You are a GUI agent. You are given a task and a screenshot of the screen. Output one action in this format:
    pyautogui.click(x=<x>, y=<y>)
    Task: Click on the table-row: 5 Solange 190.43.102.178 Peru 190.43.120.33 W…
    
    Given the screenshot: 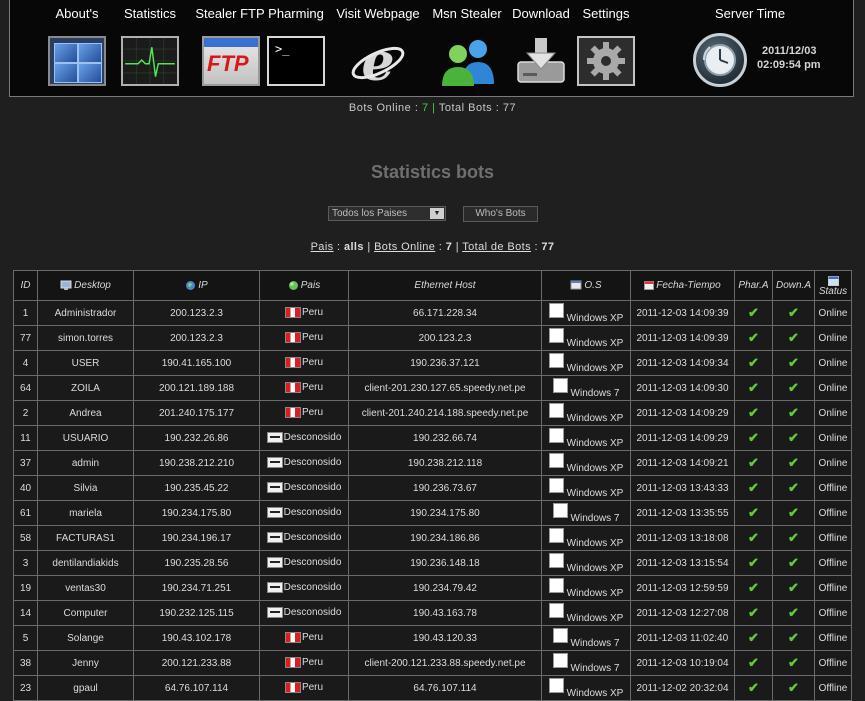 What is the action you would take?
    pyautogui.click(x=432, y=638)
    